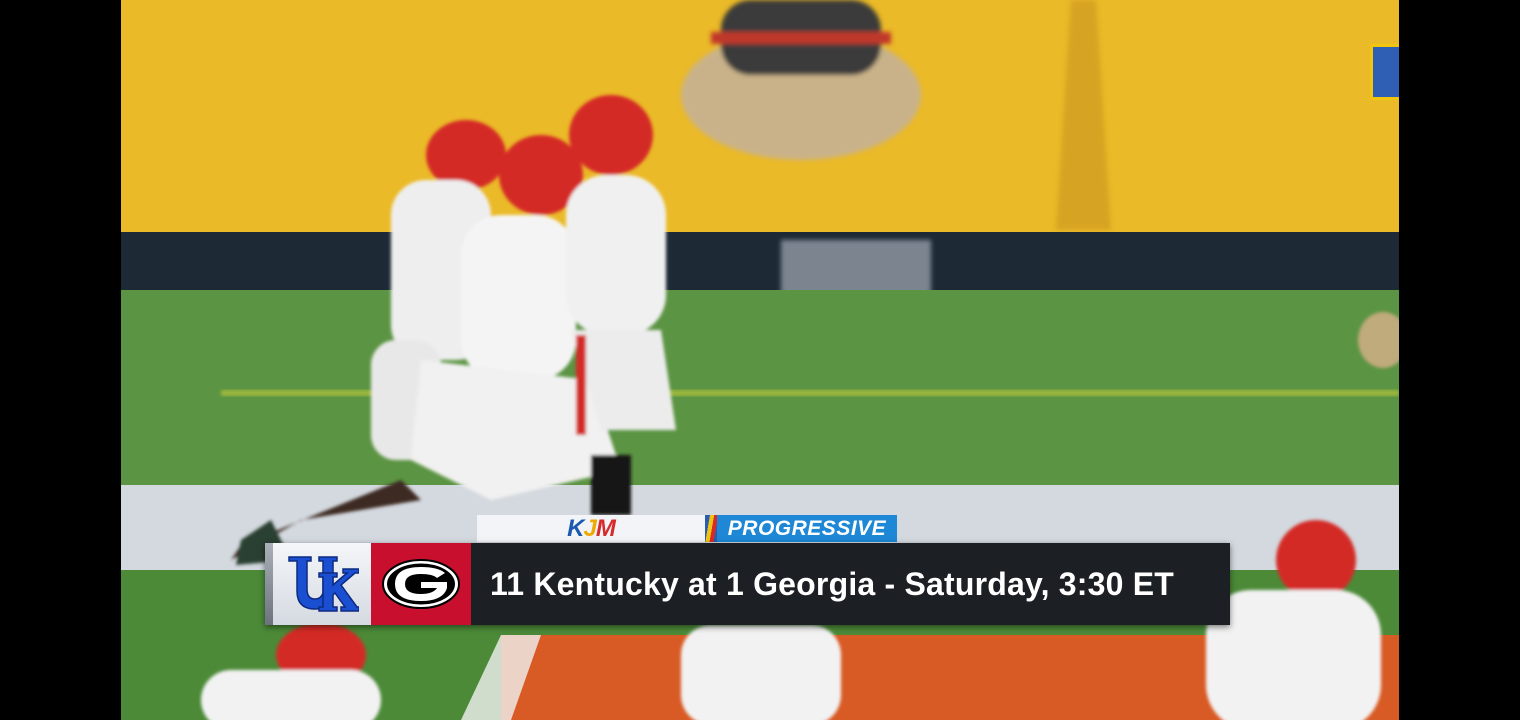  Describe the element at coordinates (711, 528) in the screenshot. I see `sponsor-divider-stripes` at that location.